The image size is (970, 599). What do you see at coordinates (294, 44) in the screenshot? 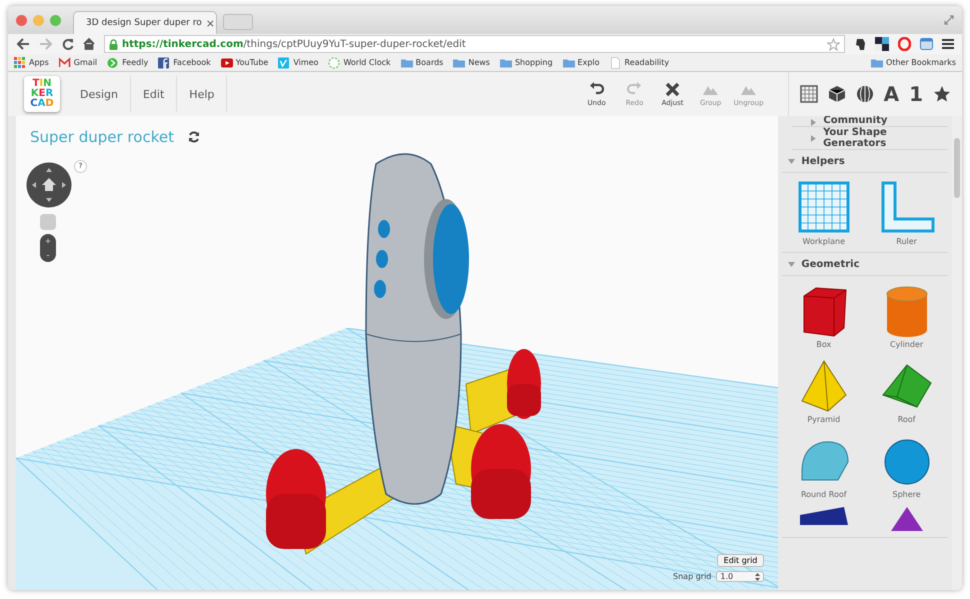
I see `url-text: https://tinkercad.com/things/cptPUuy9YuT-super-duper-rocket/edit` at bounding box center [294, 44].